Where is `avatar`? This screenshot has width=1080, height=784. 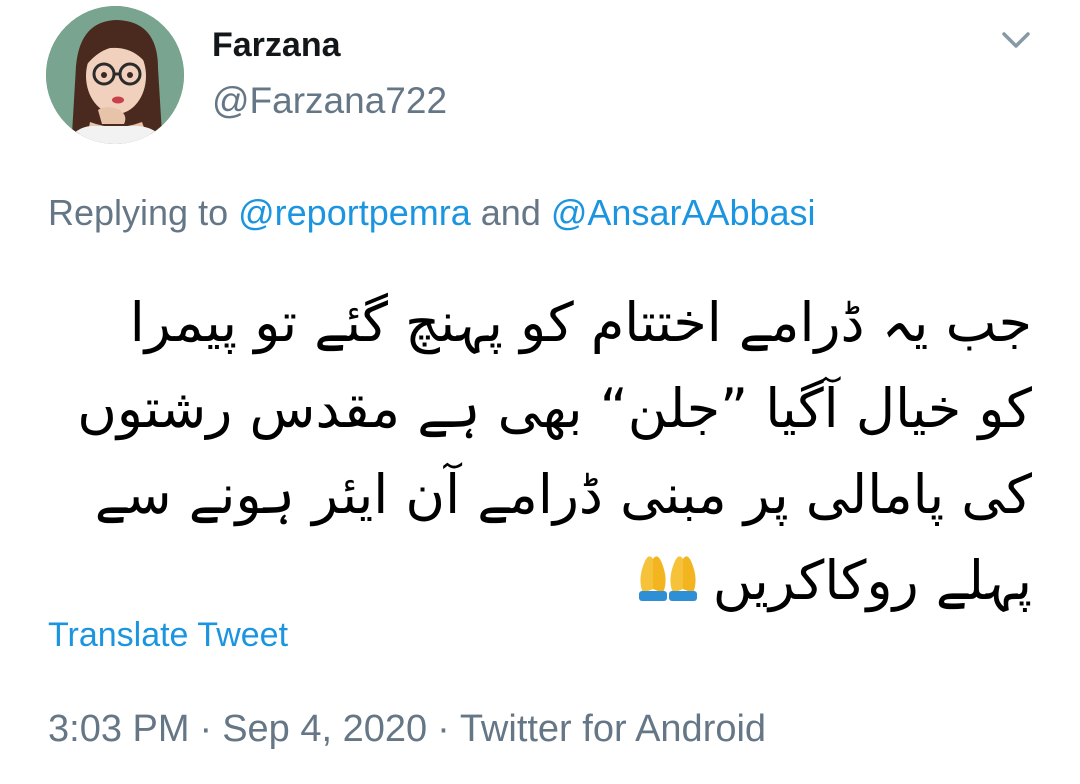
avatar is located at coordinates (115, 75).